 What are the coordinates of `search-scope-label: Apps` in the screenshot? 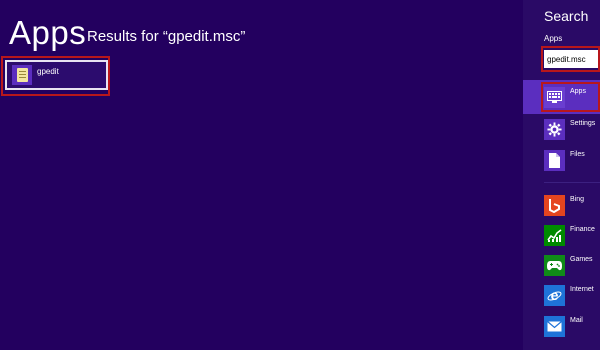 It's located at (553, 38).